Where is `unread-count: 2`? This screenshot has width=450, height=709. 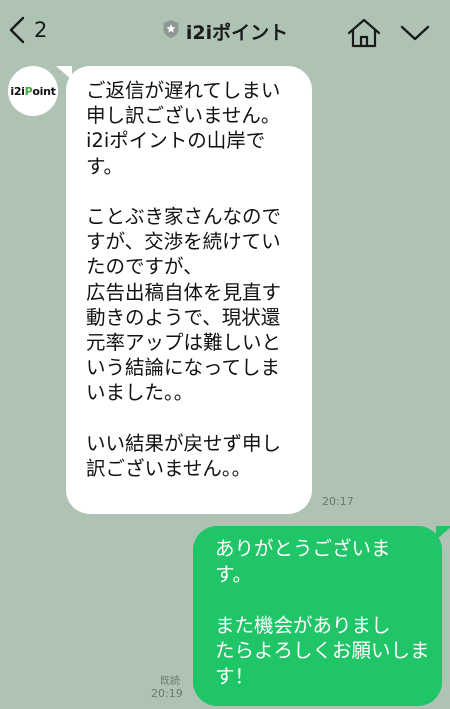
unread-count: 2 is located at coordinates (41, 30).